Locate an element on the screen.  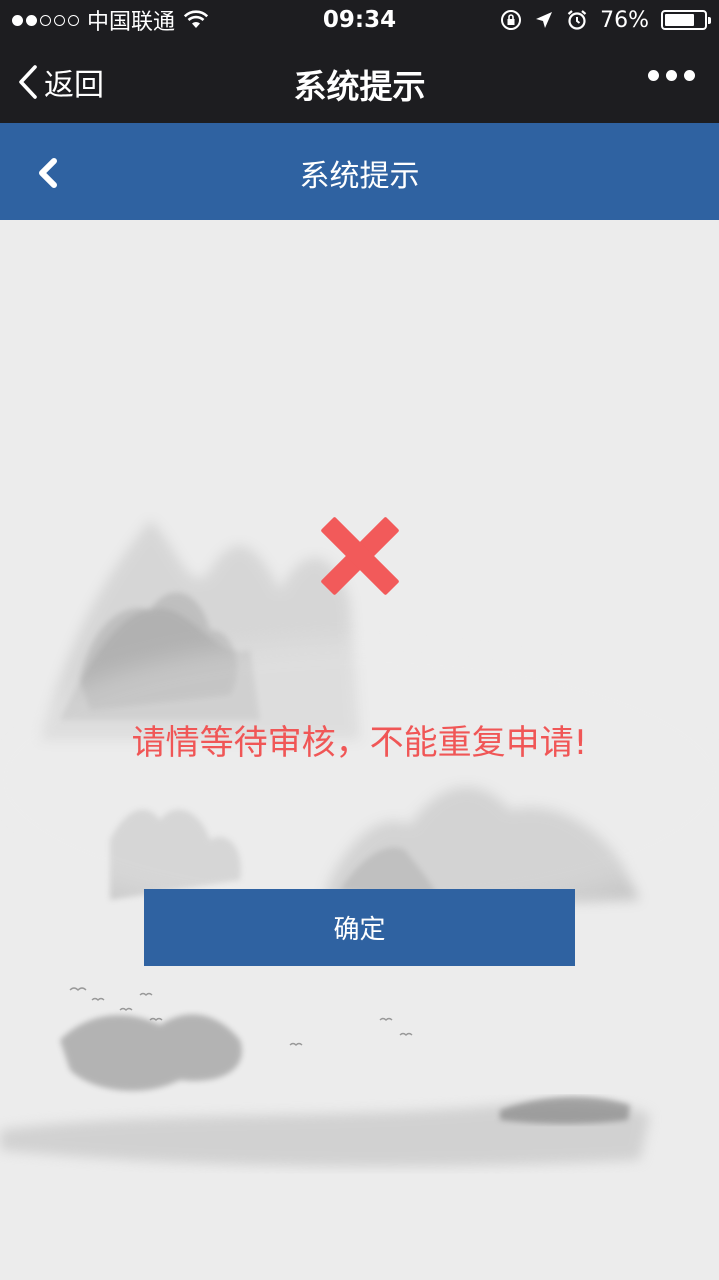
nav-back-button: 返回 is located at coordinates (61, 82).